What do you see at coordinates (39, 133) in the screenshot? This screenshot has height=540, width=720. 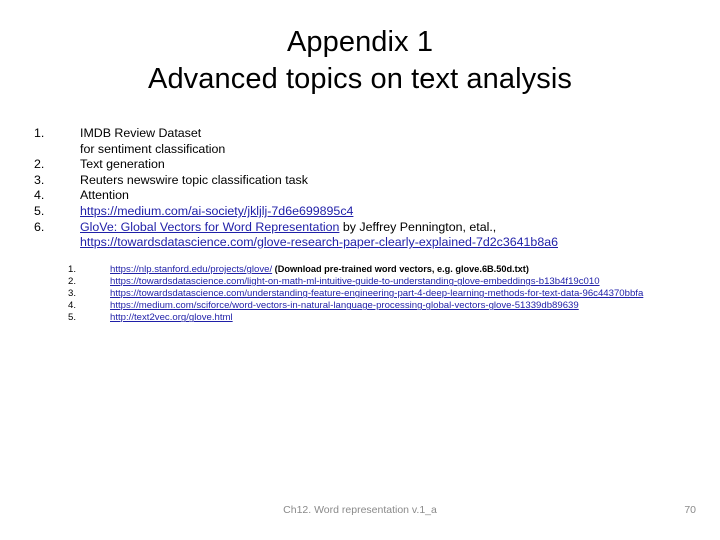 I see `list-item-number: 1.` at bounding box center [39, 133].